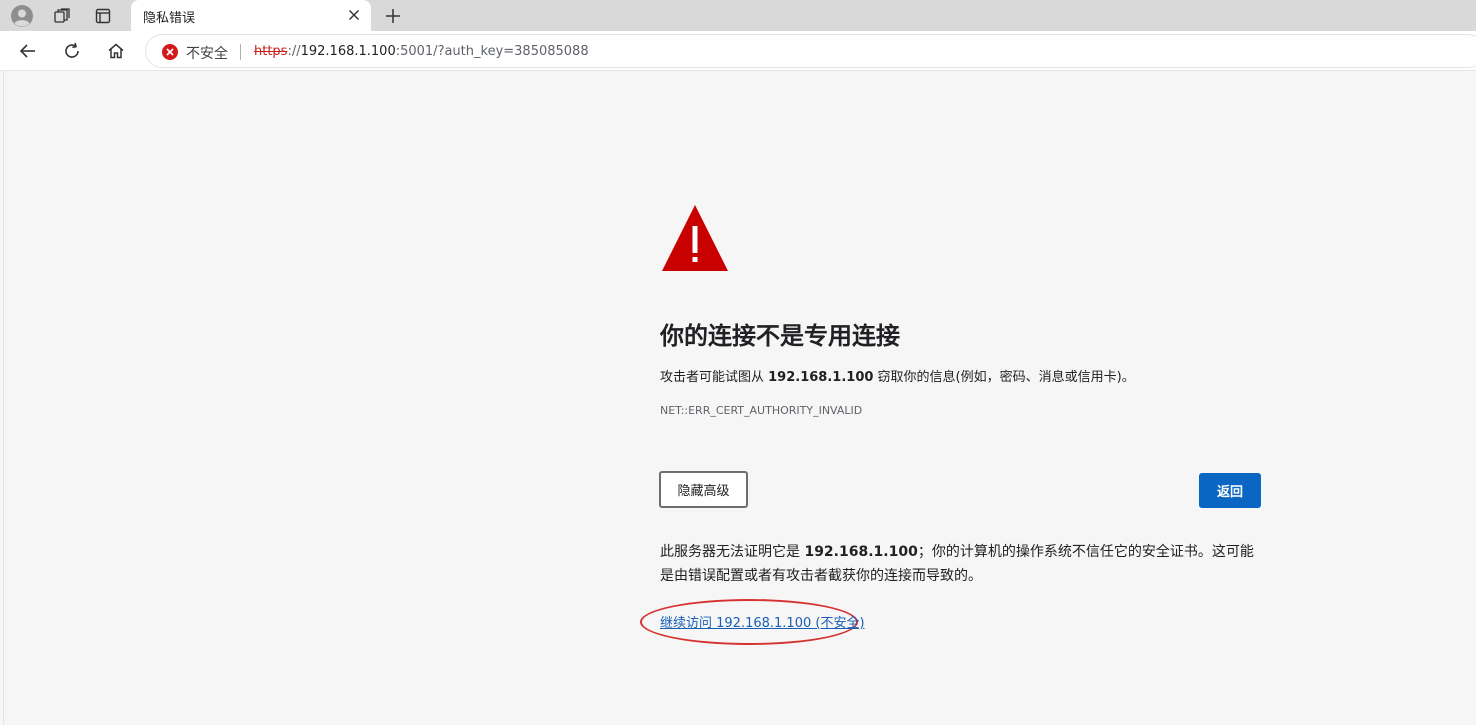 This screenshot has height=725, width=1476. I want to click on detail-prefix: 此服务器无法证明它是, so click(732, 552).